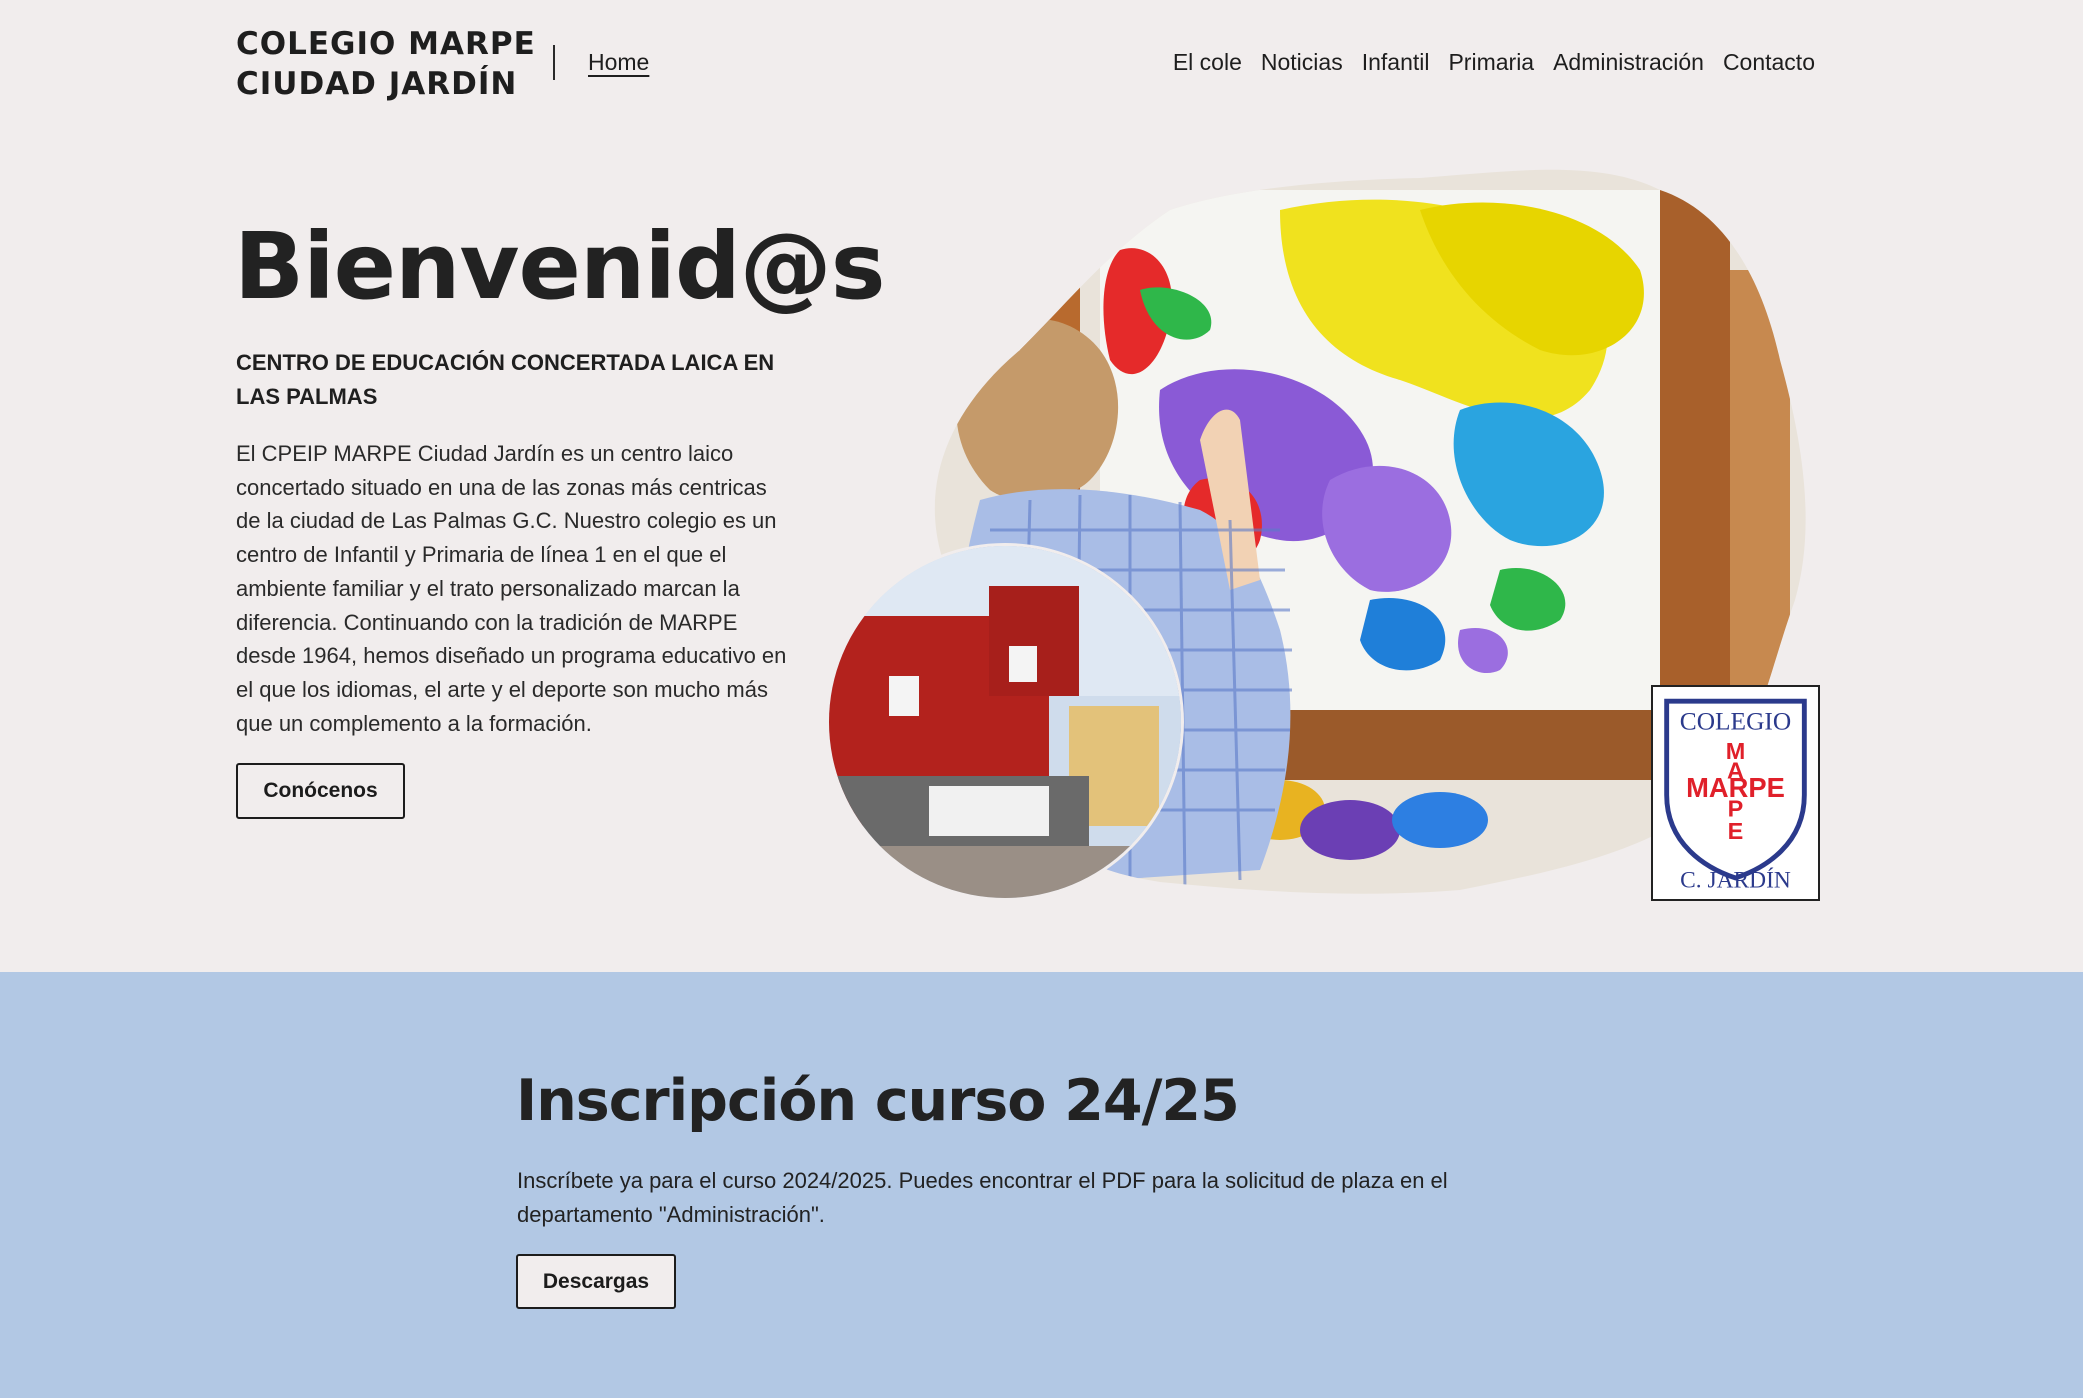  What do you see at coordinates (1735, 796) in the screenshot?
I see `crest-shield-icon: COLEGIO MARPE M A P E C. JARDÍN` at bounding box center [1735, 796].